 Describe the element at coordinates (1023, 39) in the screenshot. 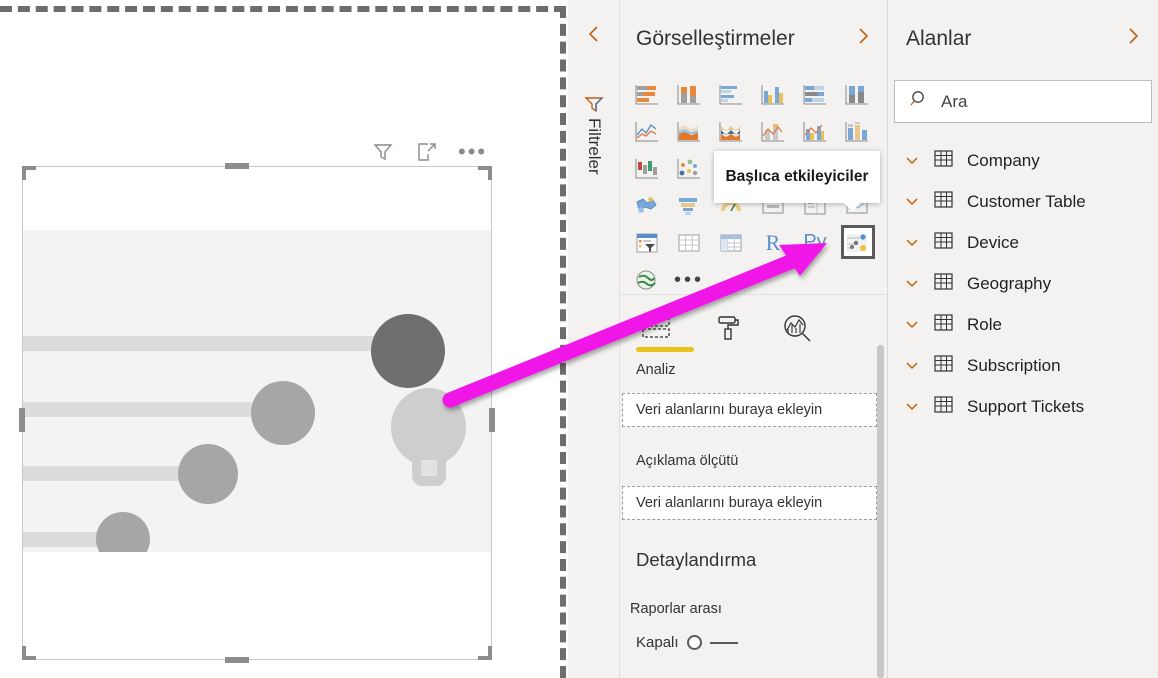

I see `fields-pane-header: Alanlar` at that location.